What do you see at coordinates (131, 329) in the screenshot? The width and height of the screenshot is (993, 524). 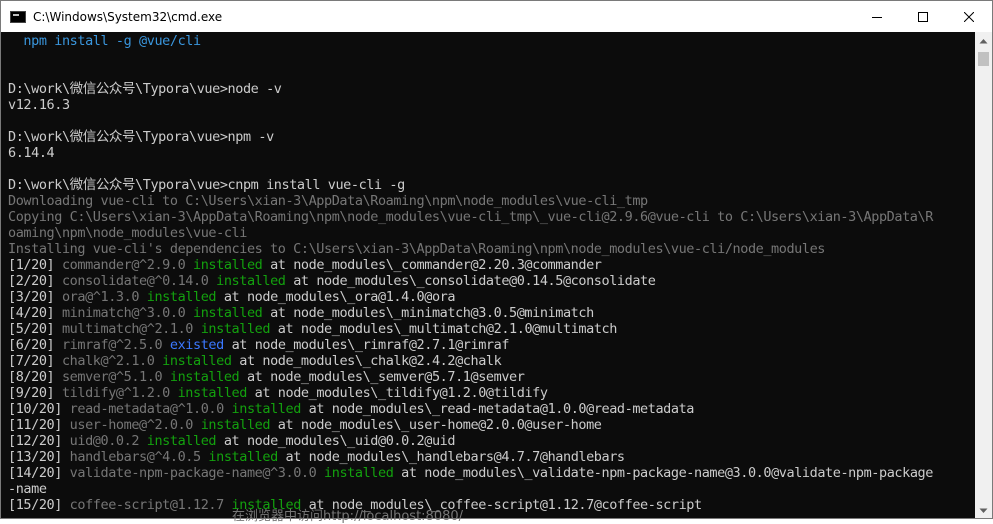 I see `console-line-segment: multimatch@^2.1.0` at bounding box center [131, 329].